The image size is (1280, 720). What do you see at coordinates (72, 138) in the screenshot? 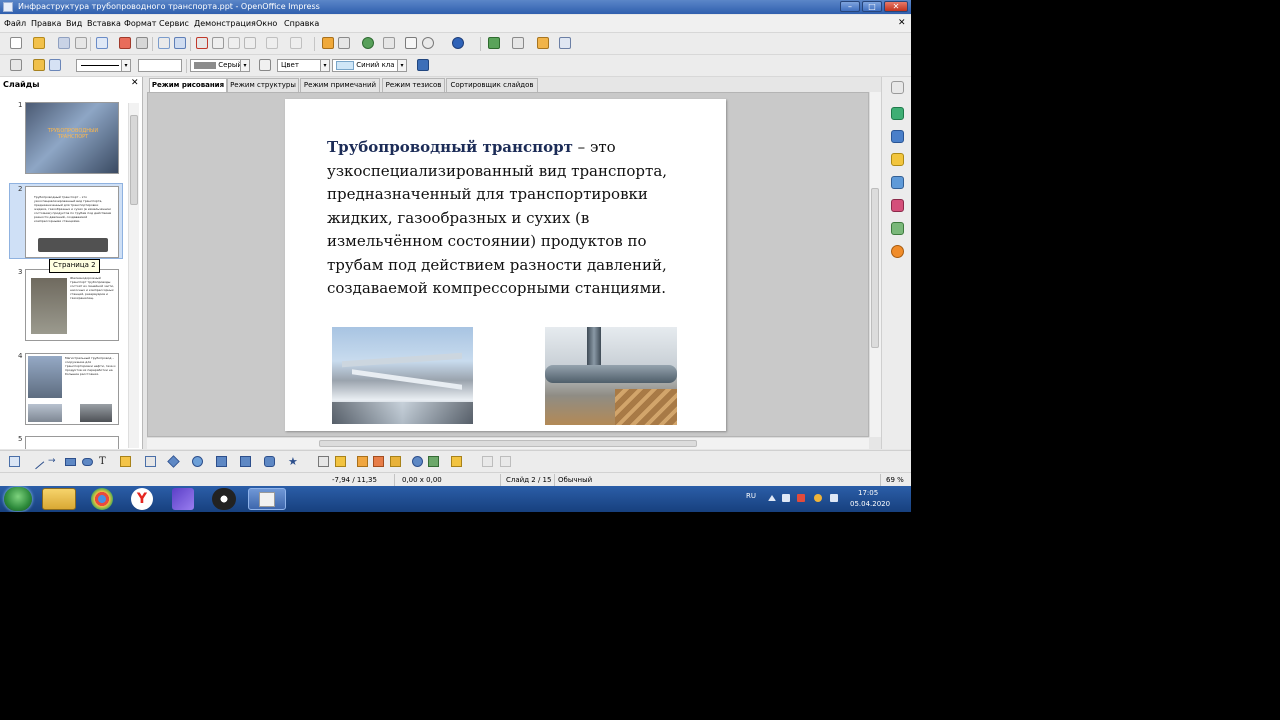
I see `slide-thumbnail-1: ТРУБОПРОВОДНЫЙ ТРАНСПОРТ` at bounding box center [72, 138].